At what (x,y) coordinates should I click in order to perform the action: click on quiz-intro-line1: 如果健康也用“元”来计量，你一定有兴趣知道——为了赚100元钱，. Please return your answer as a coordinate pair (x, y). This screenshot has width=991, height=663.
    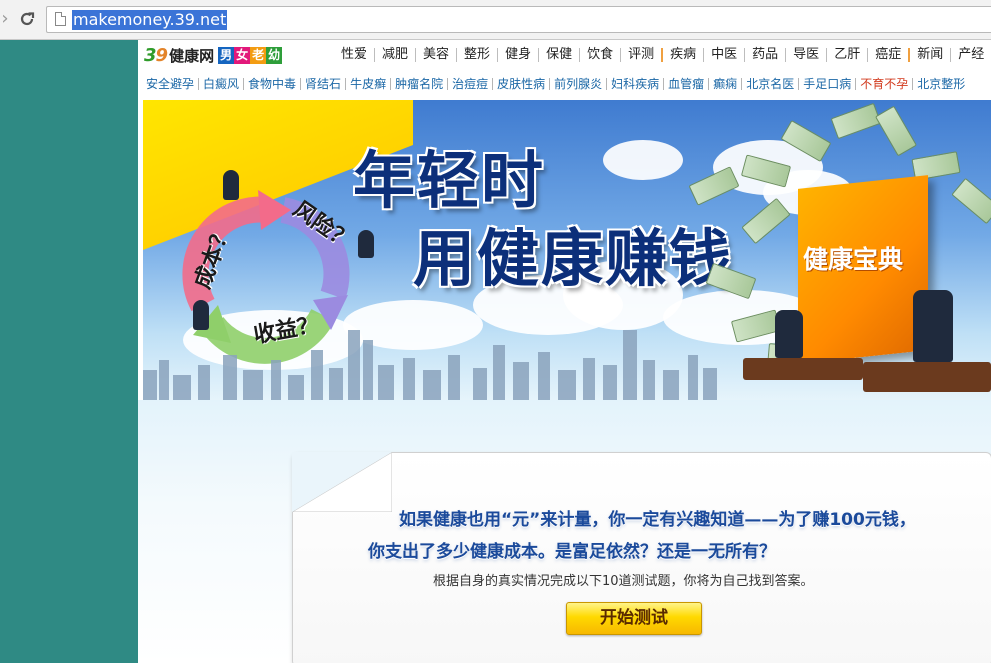
    Looking at the image, I should click on (657, 520).